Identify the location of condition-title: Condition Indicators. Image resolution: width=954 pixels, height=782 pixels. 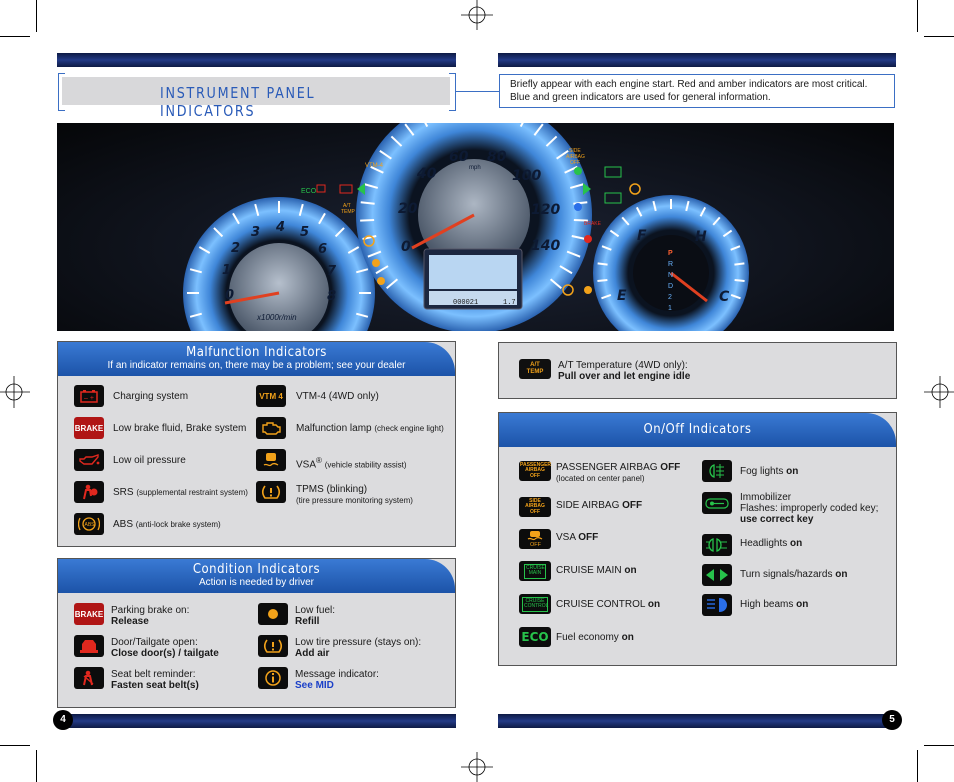
(256, 569).